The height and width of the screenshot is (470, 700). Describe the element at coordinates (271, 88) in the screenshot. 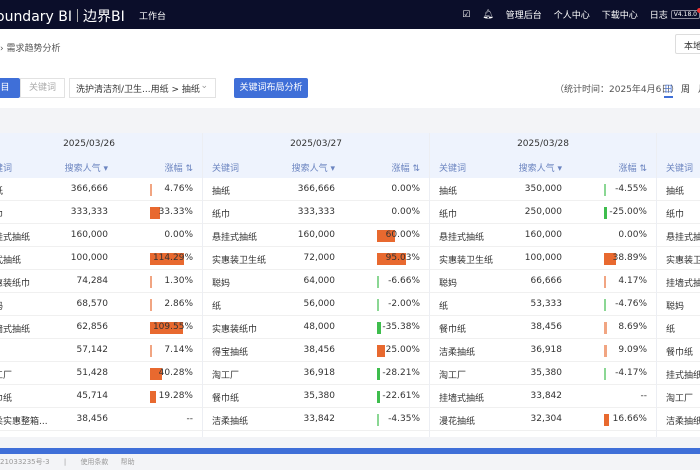

I see `keyword-layout-button: 关键词布局分析` at that location.